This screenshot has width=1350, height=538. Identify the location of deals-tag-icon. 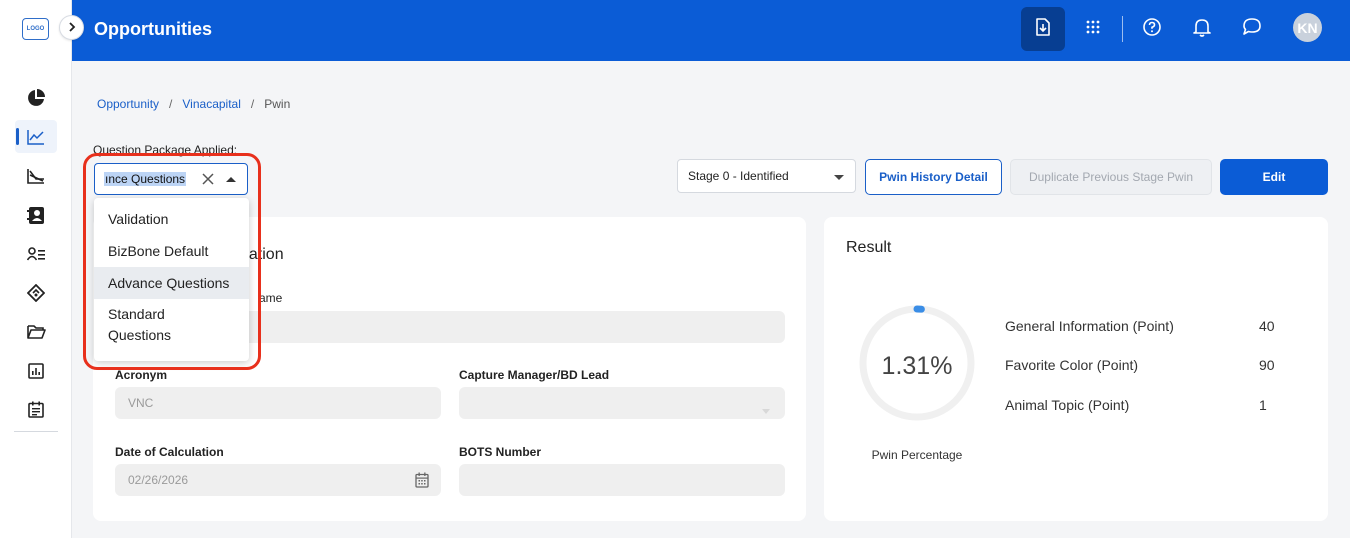
(36, 292).